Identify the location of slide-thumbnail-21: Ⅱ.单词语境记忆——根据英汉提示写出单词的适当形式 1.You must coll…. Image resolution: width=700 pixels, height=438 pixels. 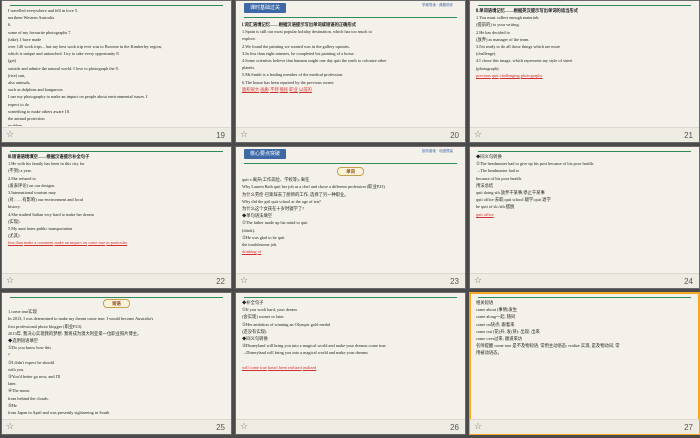
(584, 71).